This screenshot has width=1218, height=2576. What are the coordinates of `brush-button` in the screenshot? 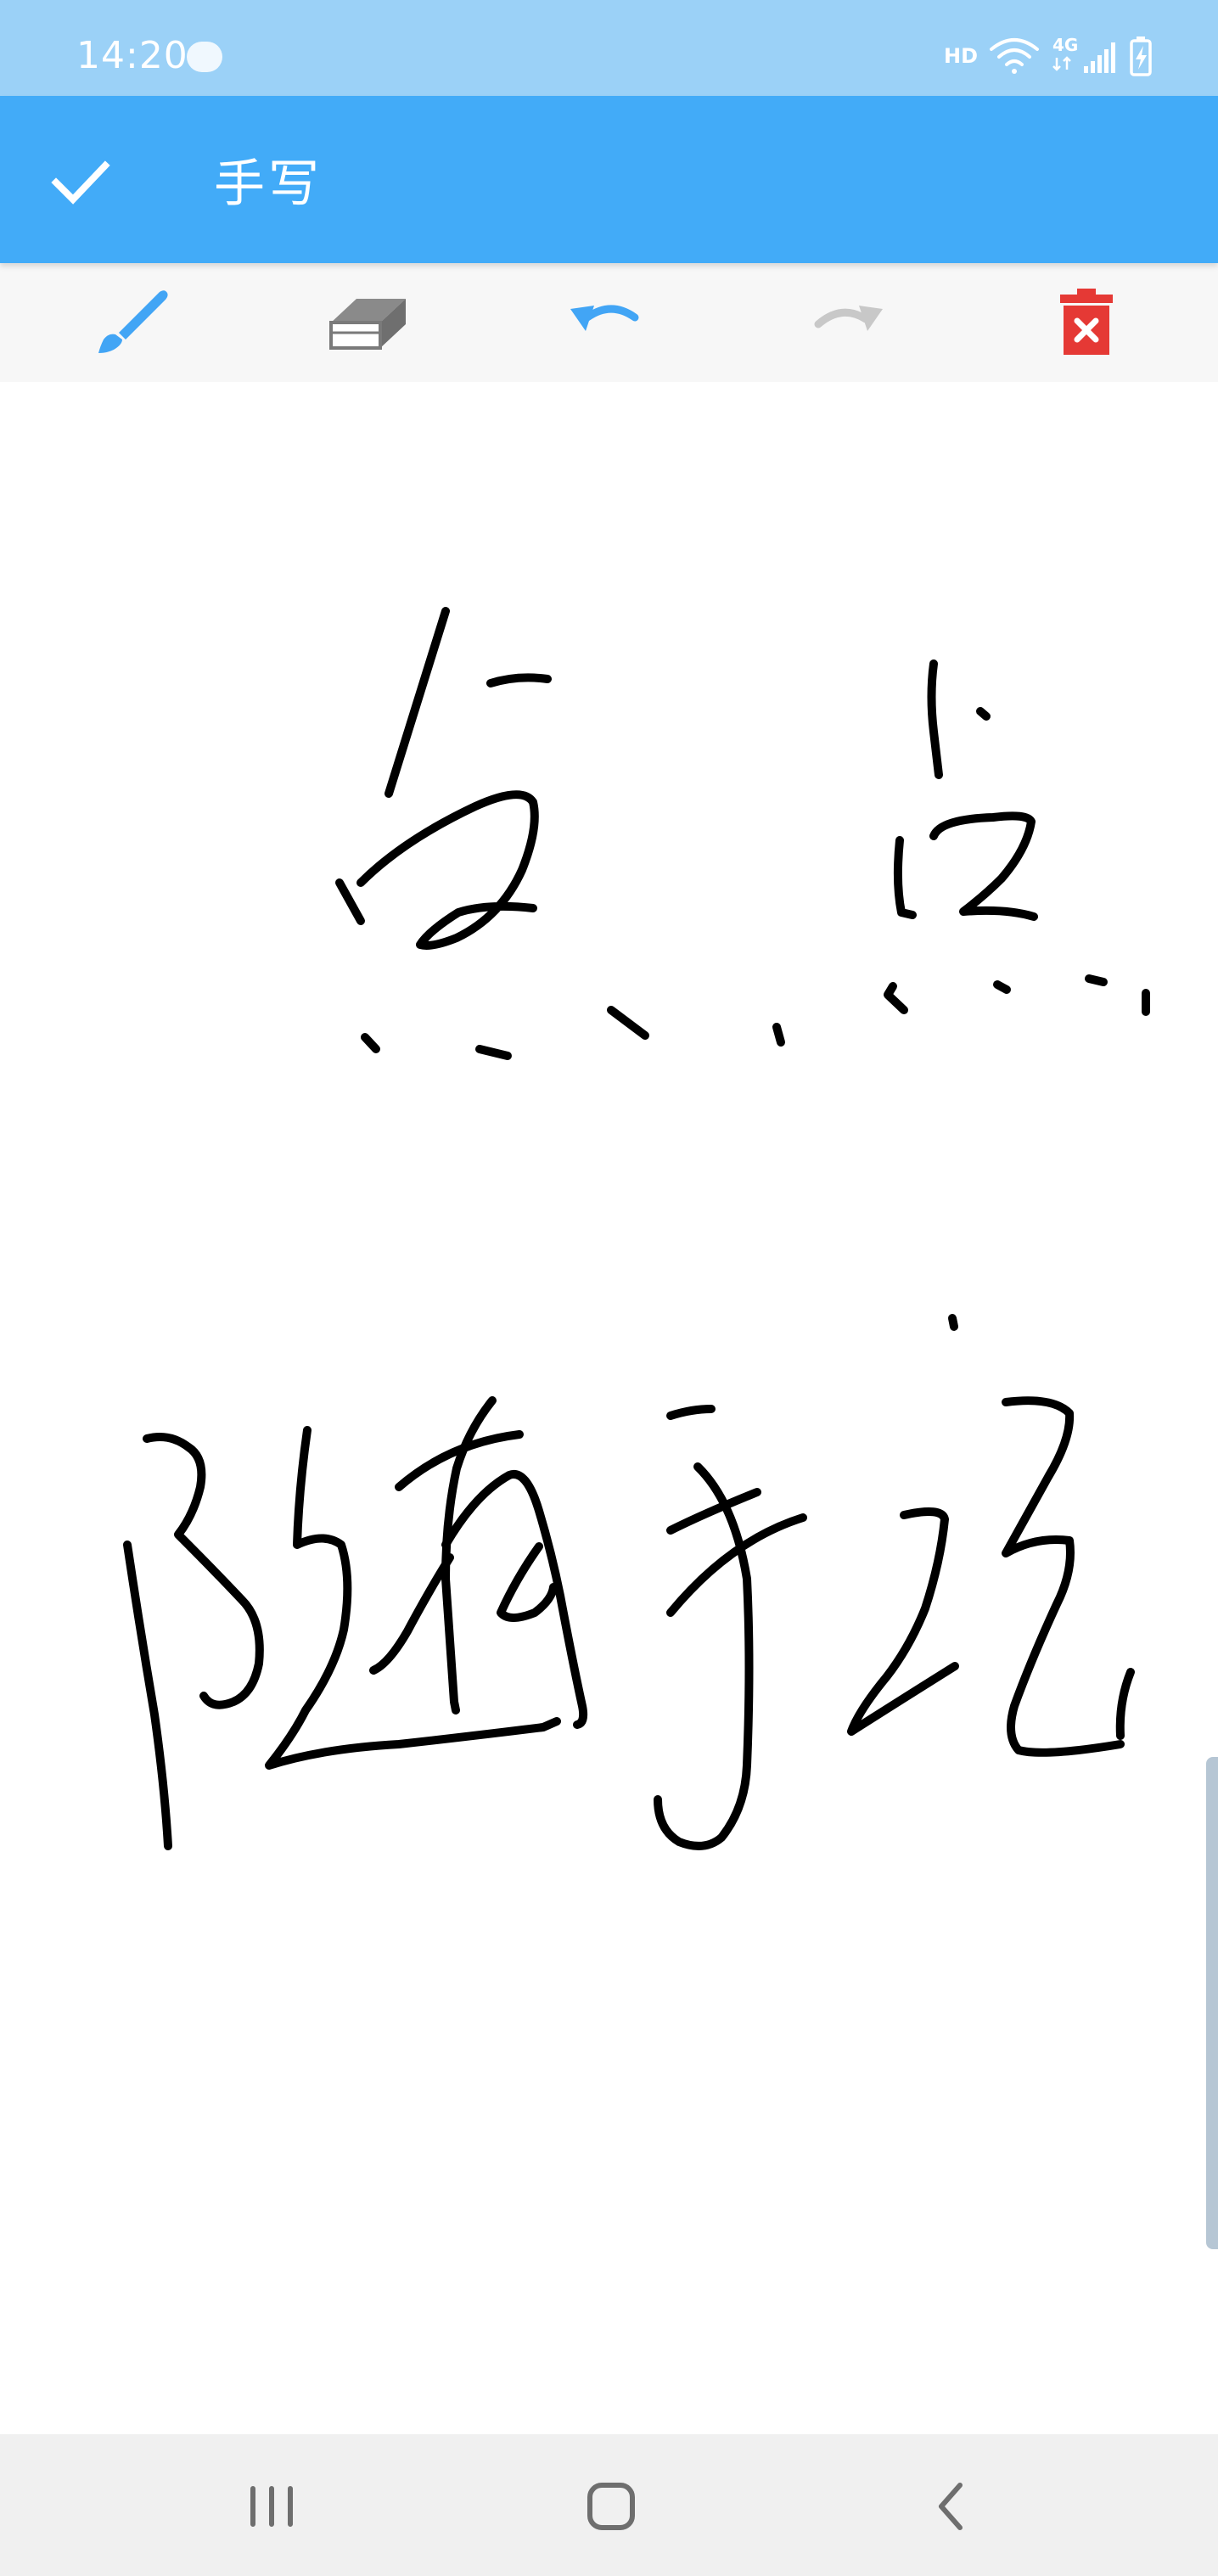 It's located at (131, 322).